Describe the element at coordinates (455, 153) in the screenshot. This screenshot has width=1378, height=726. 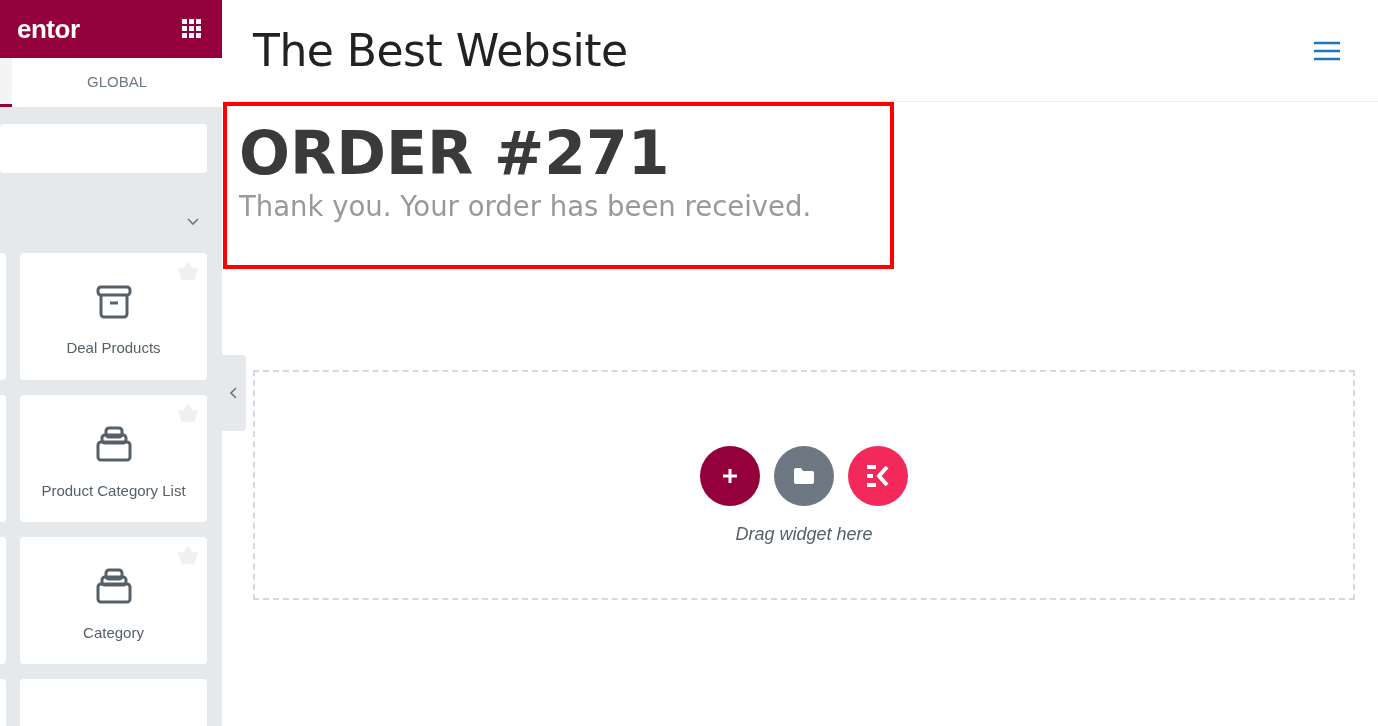
I see `order-number: ORDER #271` at that location.